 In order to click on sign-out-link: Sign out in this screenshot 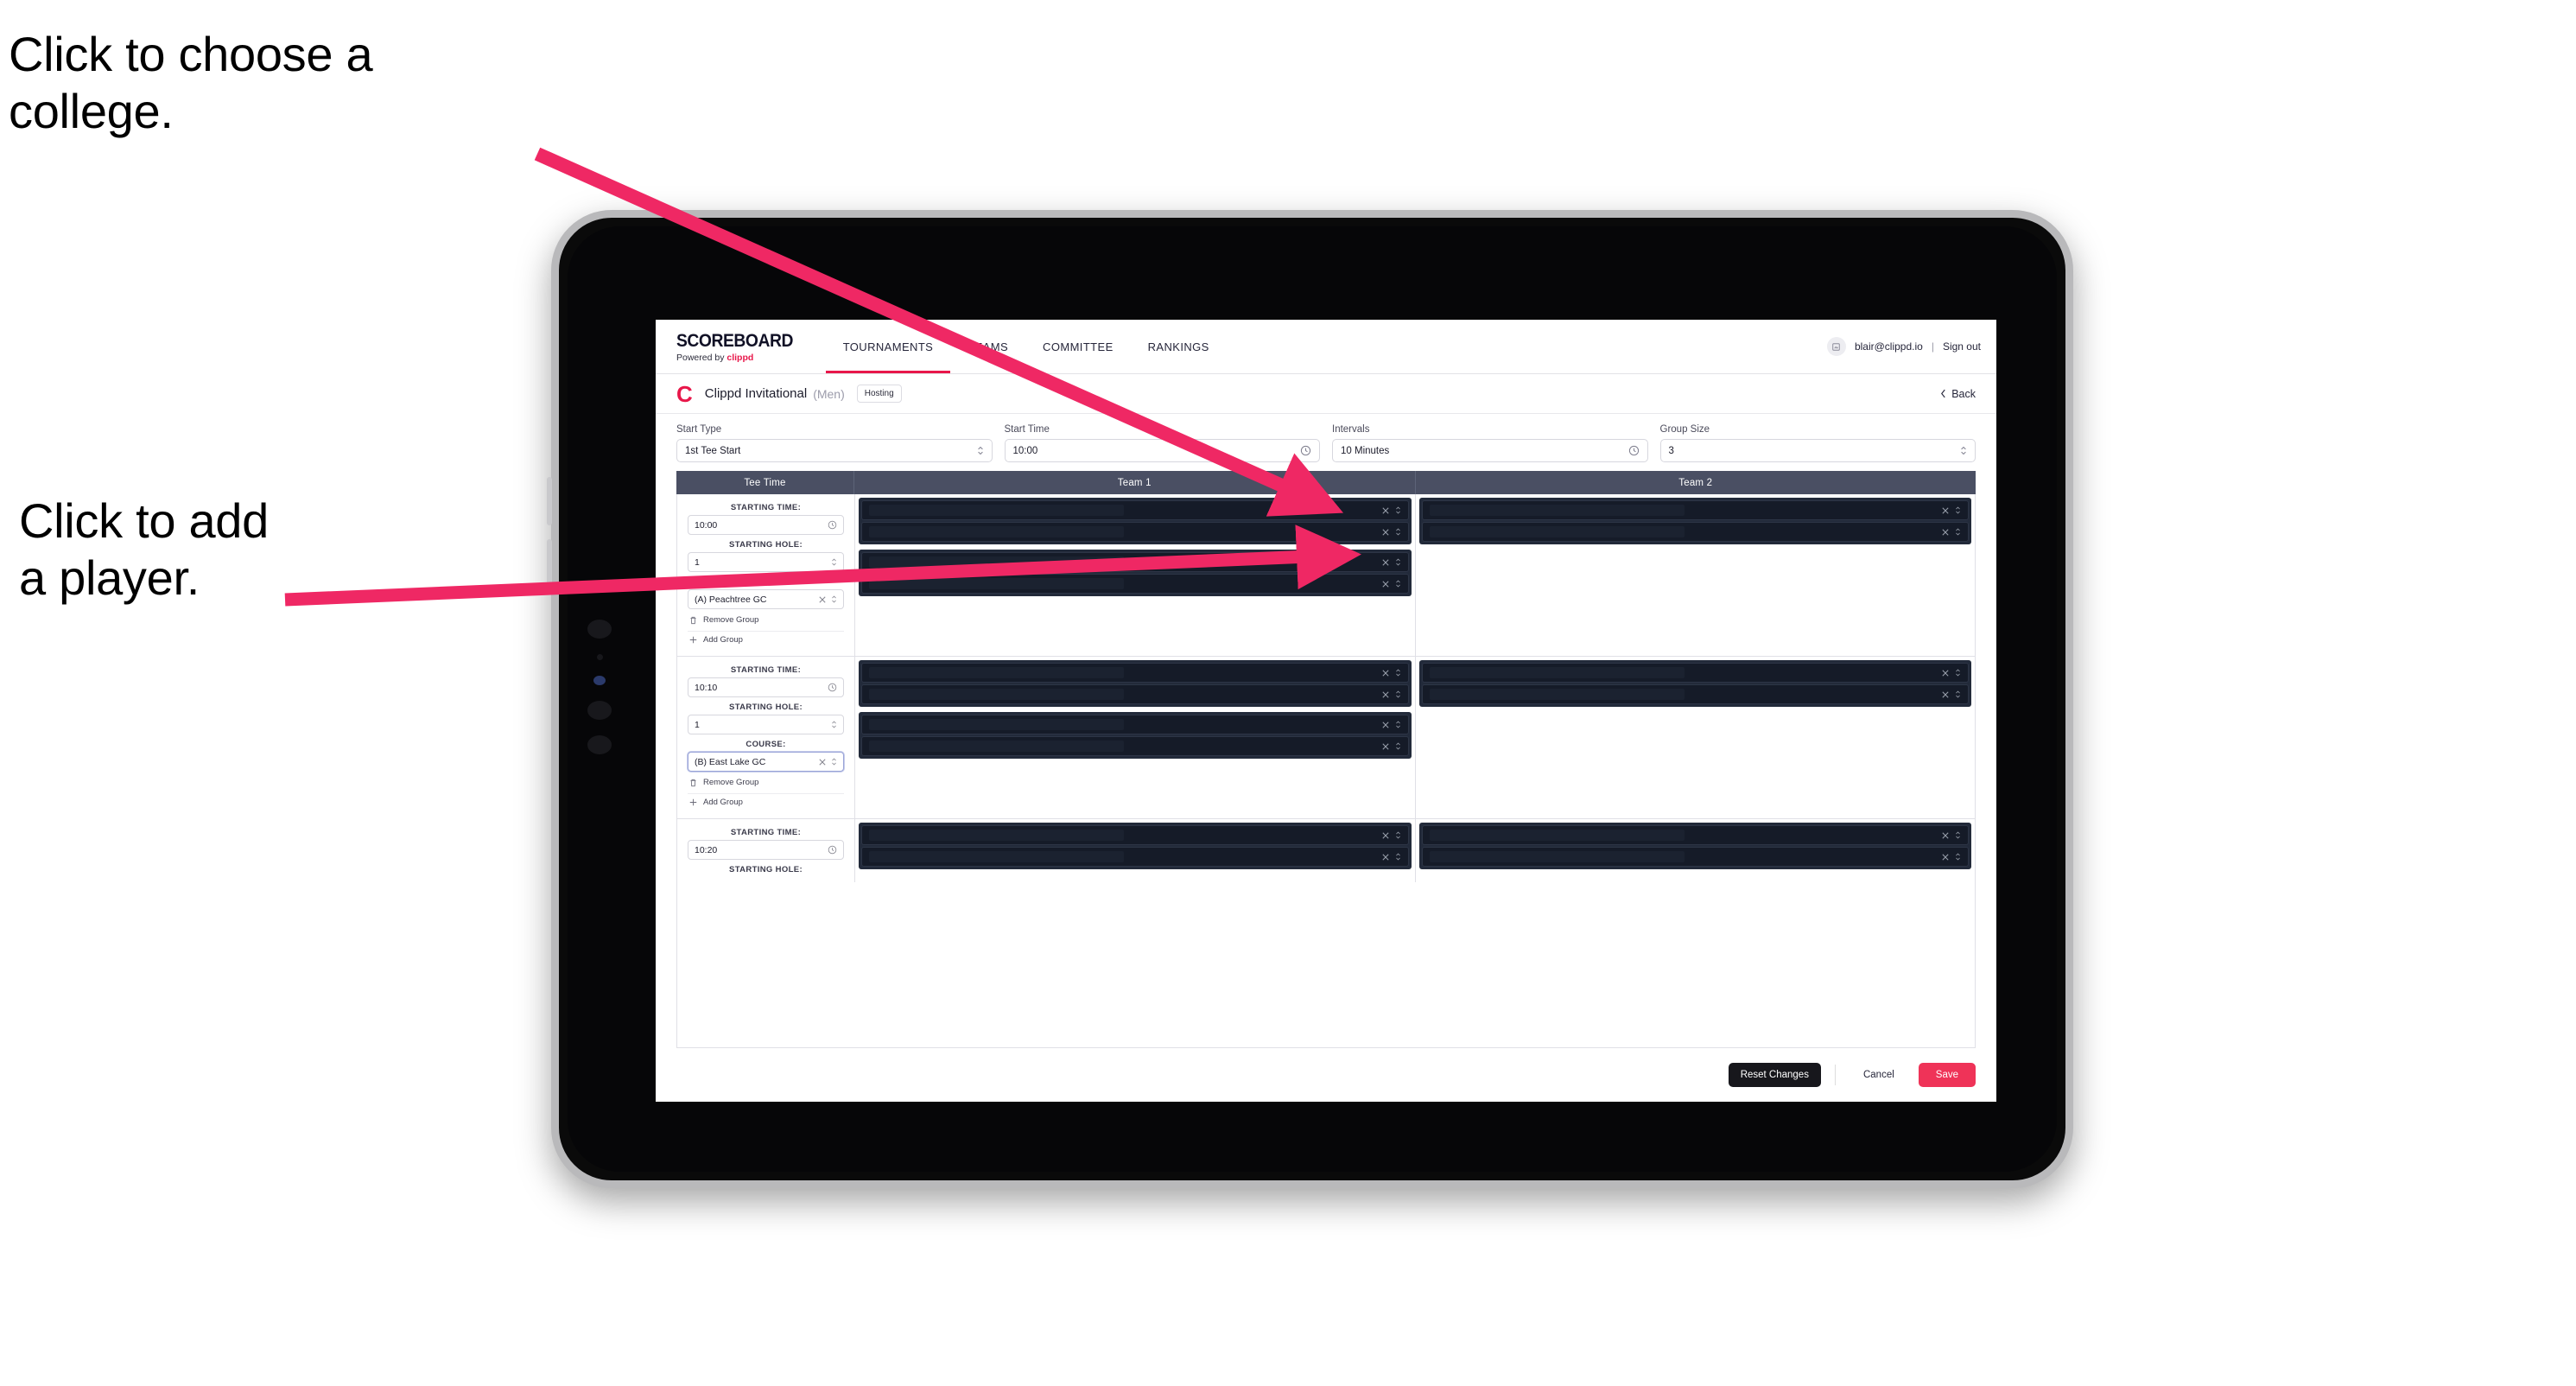, I will do `click(1962, 346)`.